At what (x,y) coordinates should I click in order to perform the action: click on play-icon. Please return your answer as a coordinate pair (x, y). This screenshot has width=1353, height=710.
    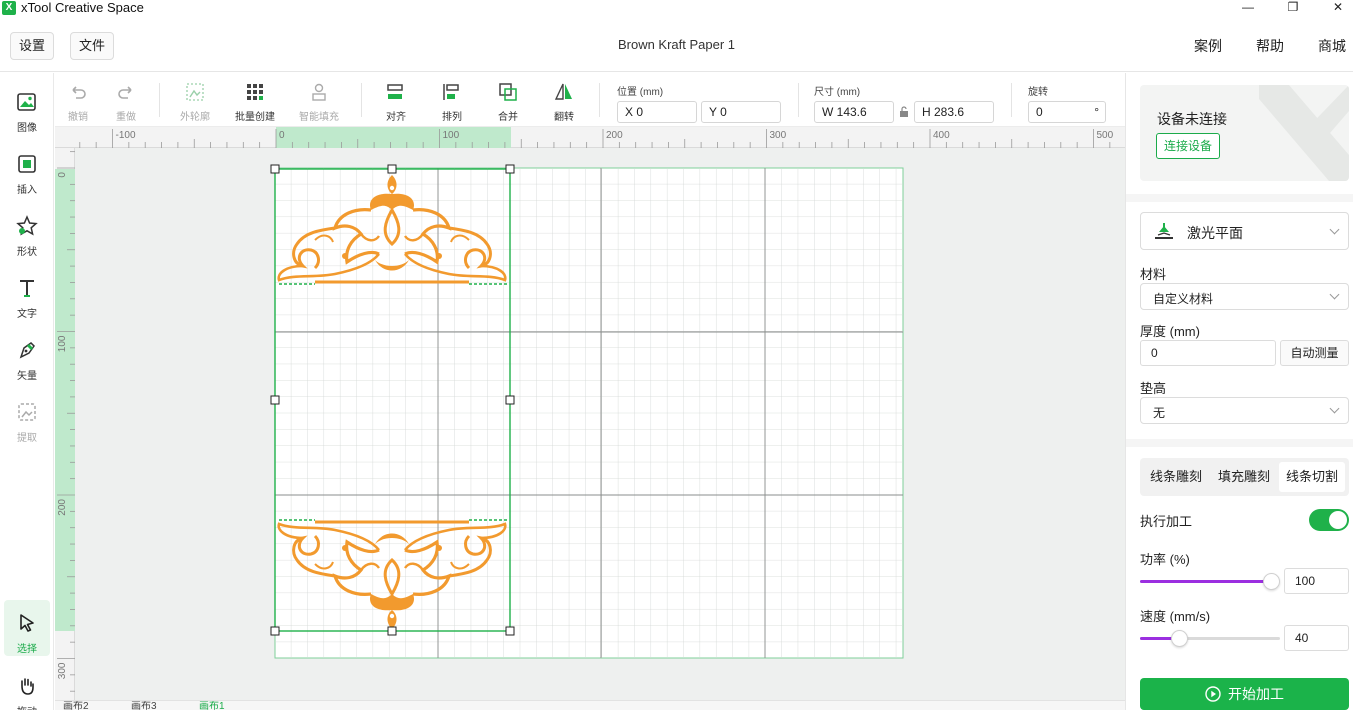
    Looking at the image, I should click on (1213, 694).